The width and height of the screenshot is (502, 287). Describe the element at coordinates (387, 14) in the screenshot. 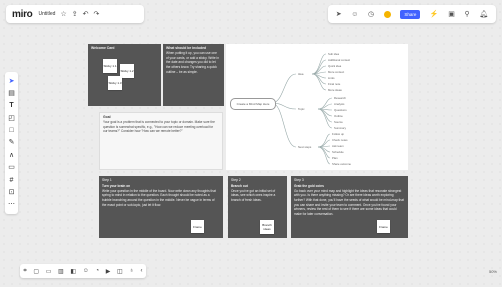

I see `avatar` at that location.